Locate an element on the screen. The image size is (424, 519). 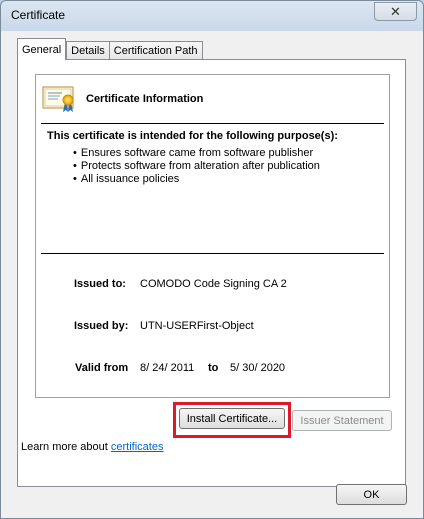
tab-certification-path: Certification Path is located at coordinates (155, 50).